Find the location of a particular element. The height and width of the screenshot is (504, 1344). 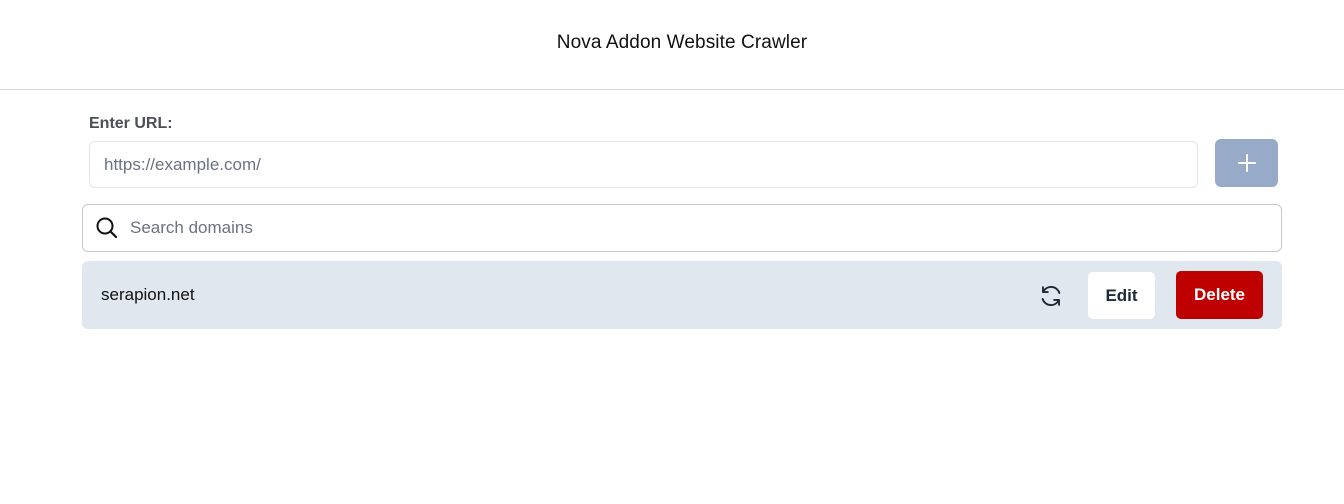

search-icon is located at coordinates (107, 228).